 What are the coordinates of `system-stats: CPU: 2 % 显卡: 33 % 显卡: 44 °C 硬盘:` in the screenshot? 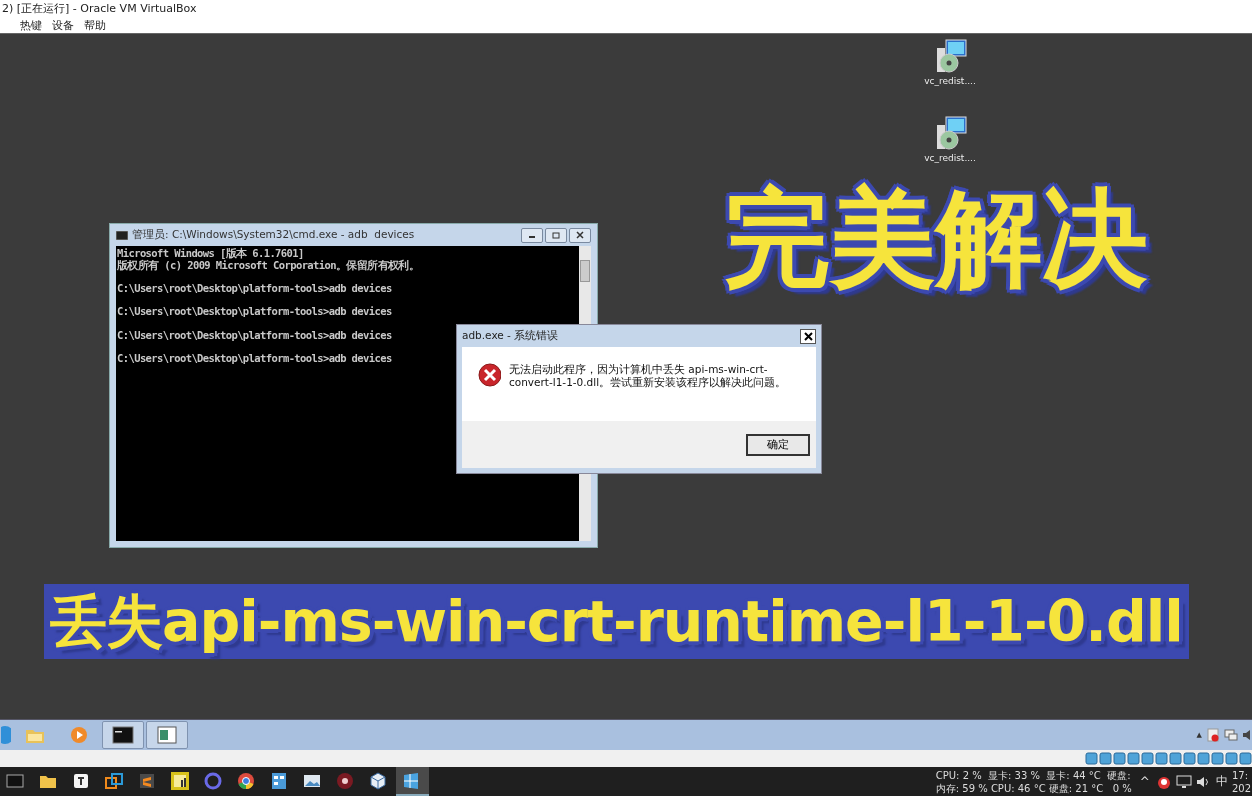 It's located at (1033, 775).